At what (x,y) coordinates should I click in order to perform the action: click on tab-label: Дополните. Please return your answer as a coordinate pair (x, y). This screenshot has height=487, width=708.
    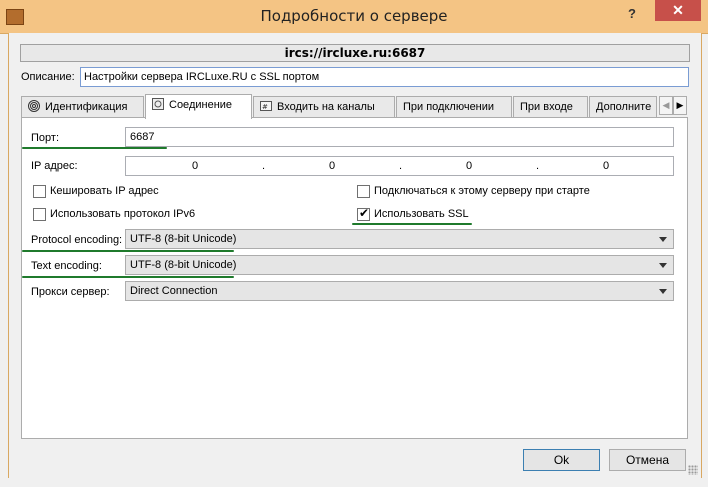
    Looking at the image, I should click on (624, 107).